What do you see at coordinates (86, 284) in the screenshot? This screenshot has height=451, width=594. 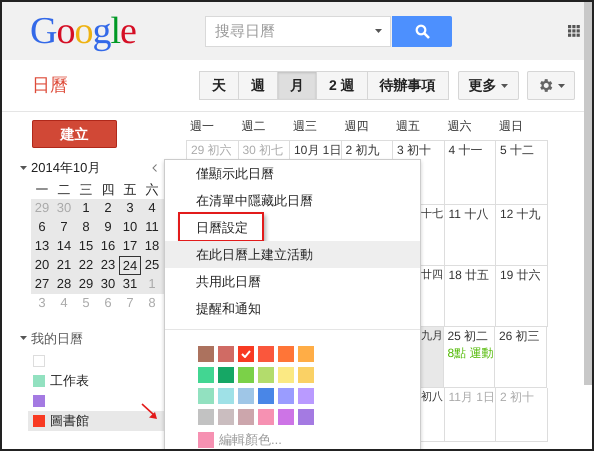 I see `mini-day: 29` at bounding box center [86, 284].